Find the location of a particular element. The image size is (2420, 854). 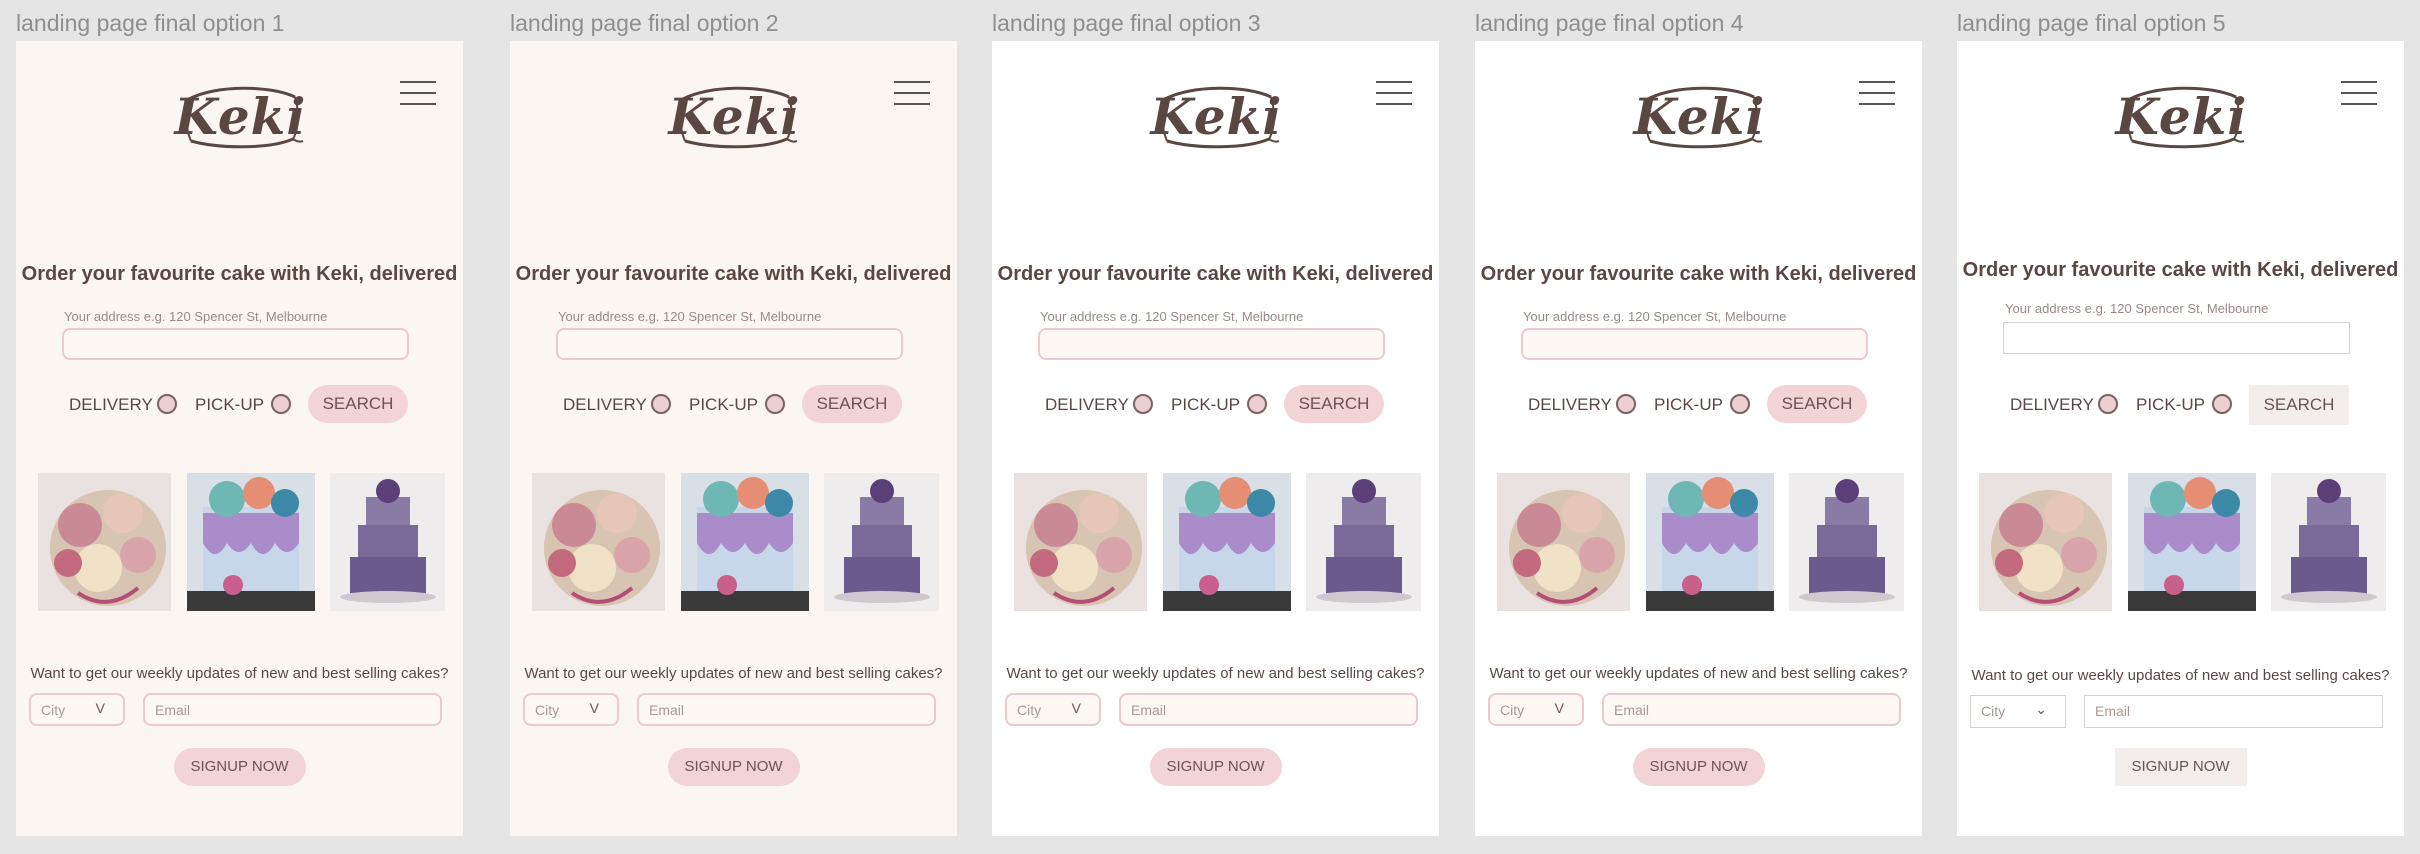

frame-label: landing page final option 3 is located at coordinates (1126, 23).